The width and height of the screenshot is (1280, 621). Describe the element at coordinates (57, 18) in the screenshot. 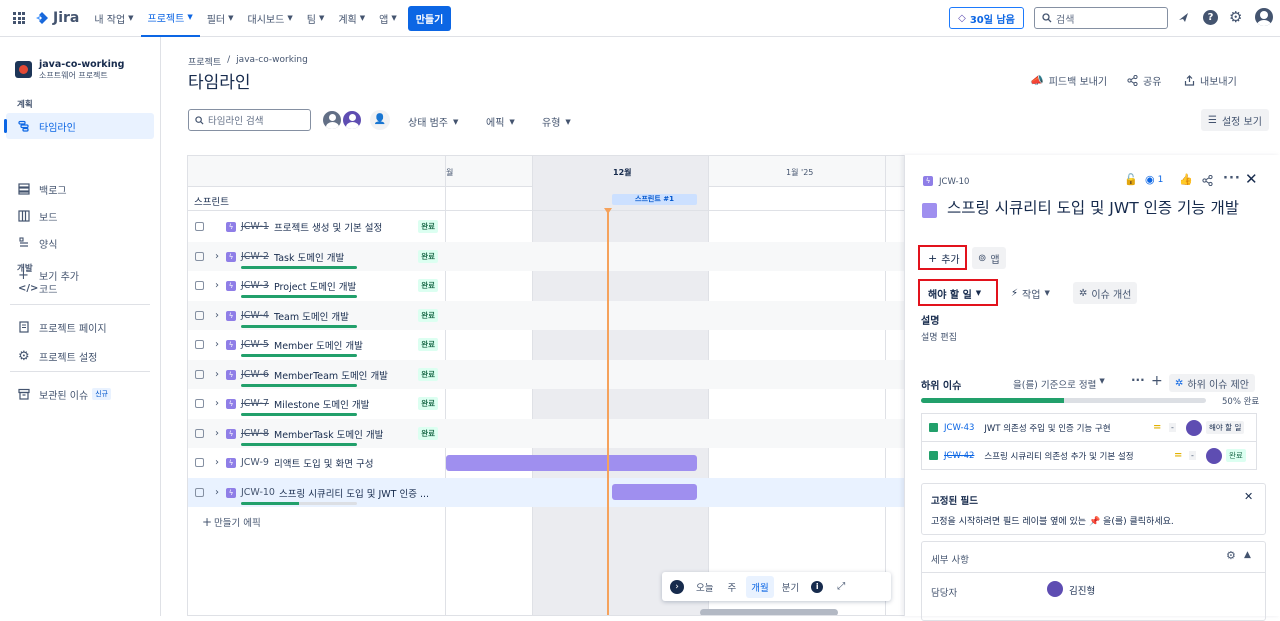

I see `jira-logo: Jira` at that location.